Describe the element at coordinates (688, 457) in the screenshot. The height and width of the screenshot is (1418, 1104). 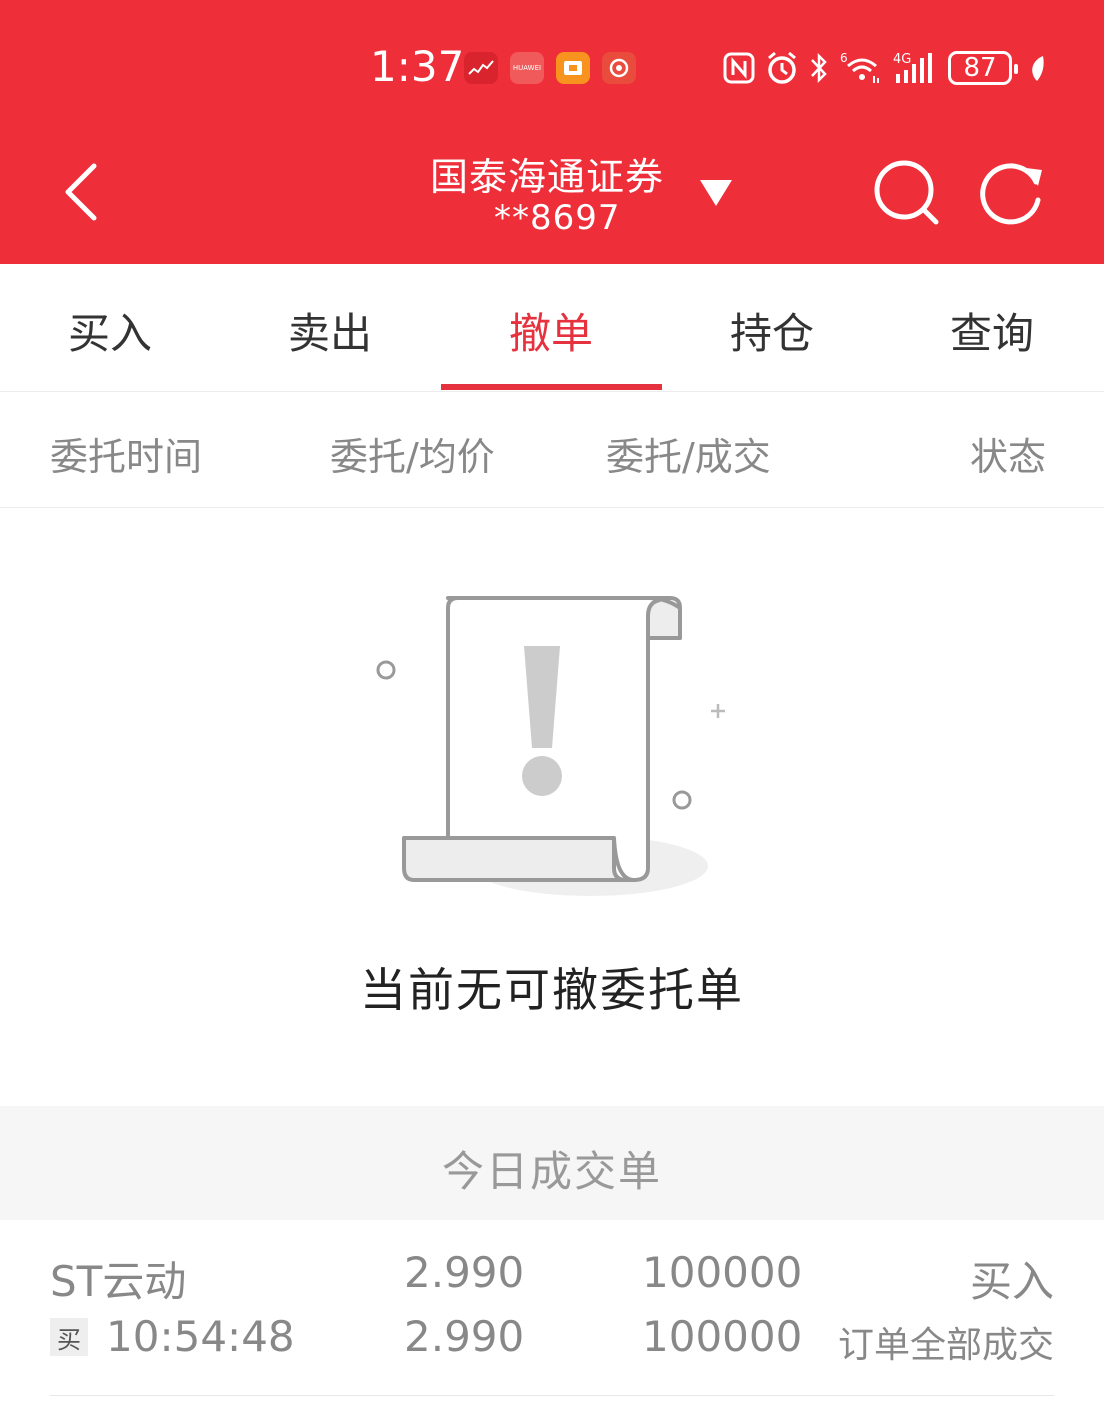
I see `column-order-filled: 委托/成交` at that location.